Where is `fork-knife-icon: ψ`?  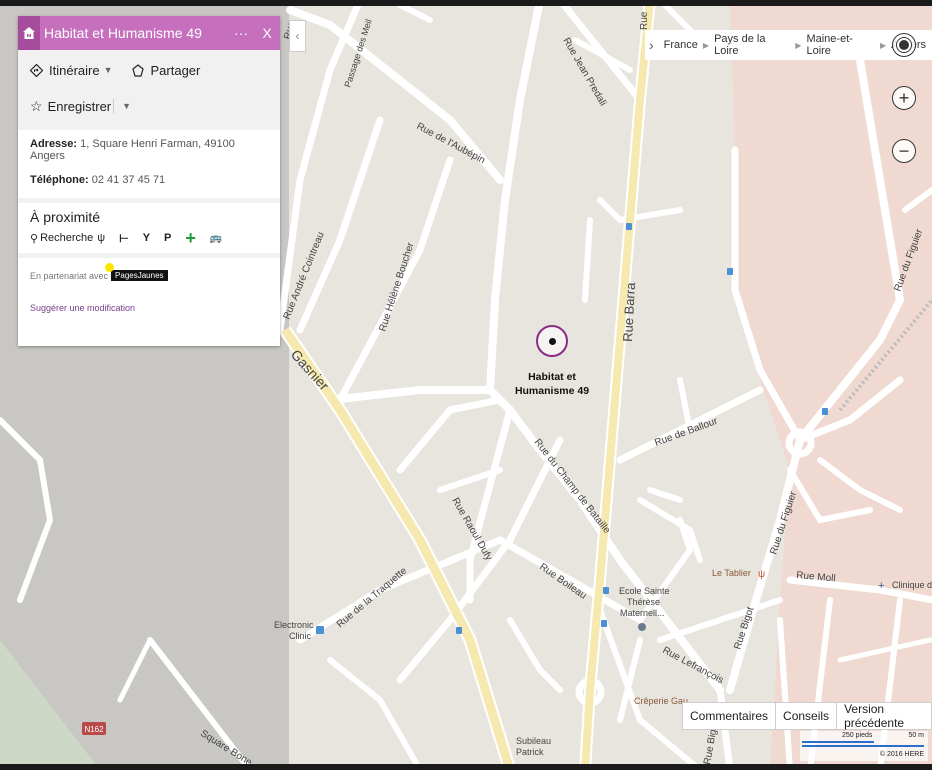
fork-knife-icon: ψ is located at coordinates (101, 238).